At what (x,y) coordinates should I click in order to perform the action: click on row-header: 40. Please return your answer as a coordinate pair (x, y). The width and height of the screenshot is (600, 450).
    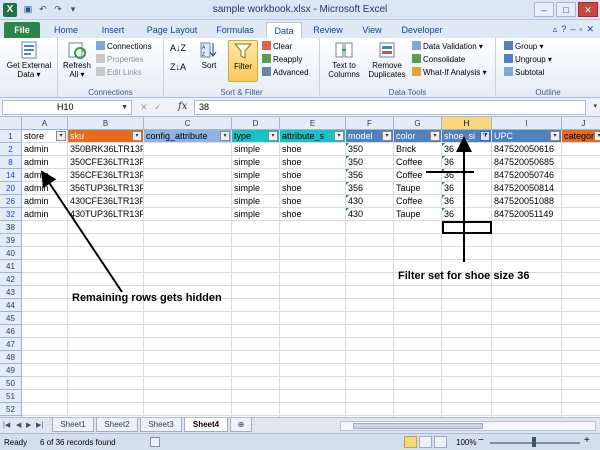
    Looking at the image, I should click on (11, 253).